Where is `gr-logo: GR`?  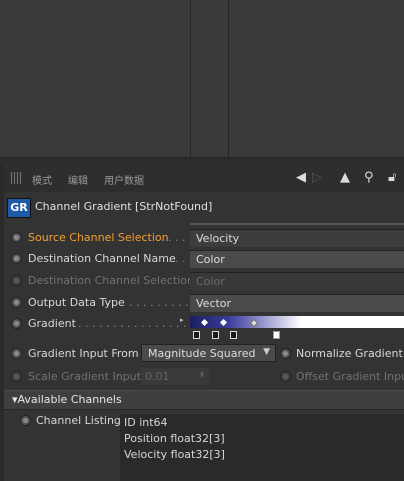
gr-logo: GR is located at coordinates (19, 208).